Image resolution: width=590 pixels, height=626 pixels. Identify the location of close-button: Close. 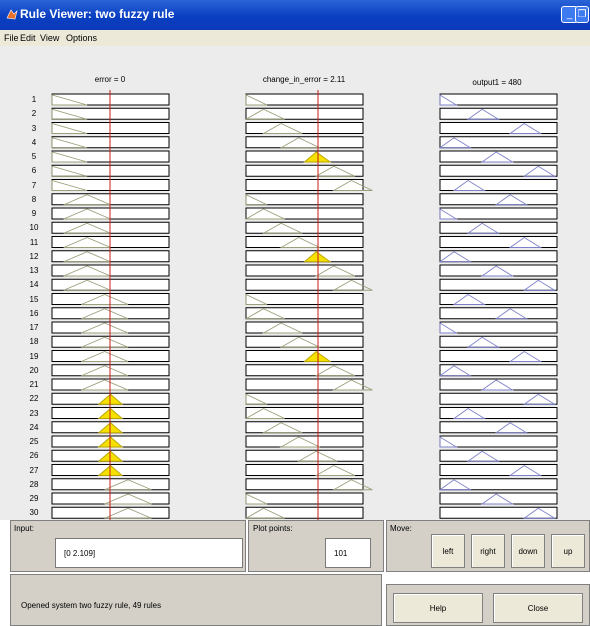
(538, 608).